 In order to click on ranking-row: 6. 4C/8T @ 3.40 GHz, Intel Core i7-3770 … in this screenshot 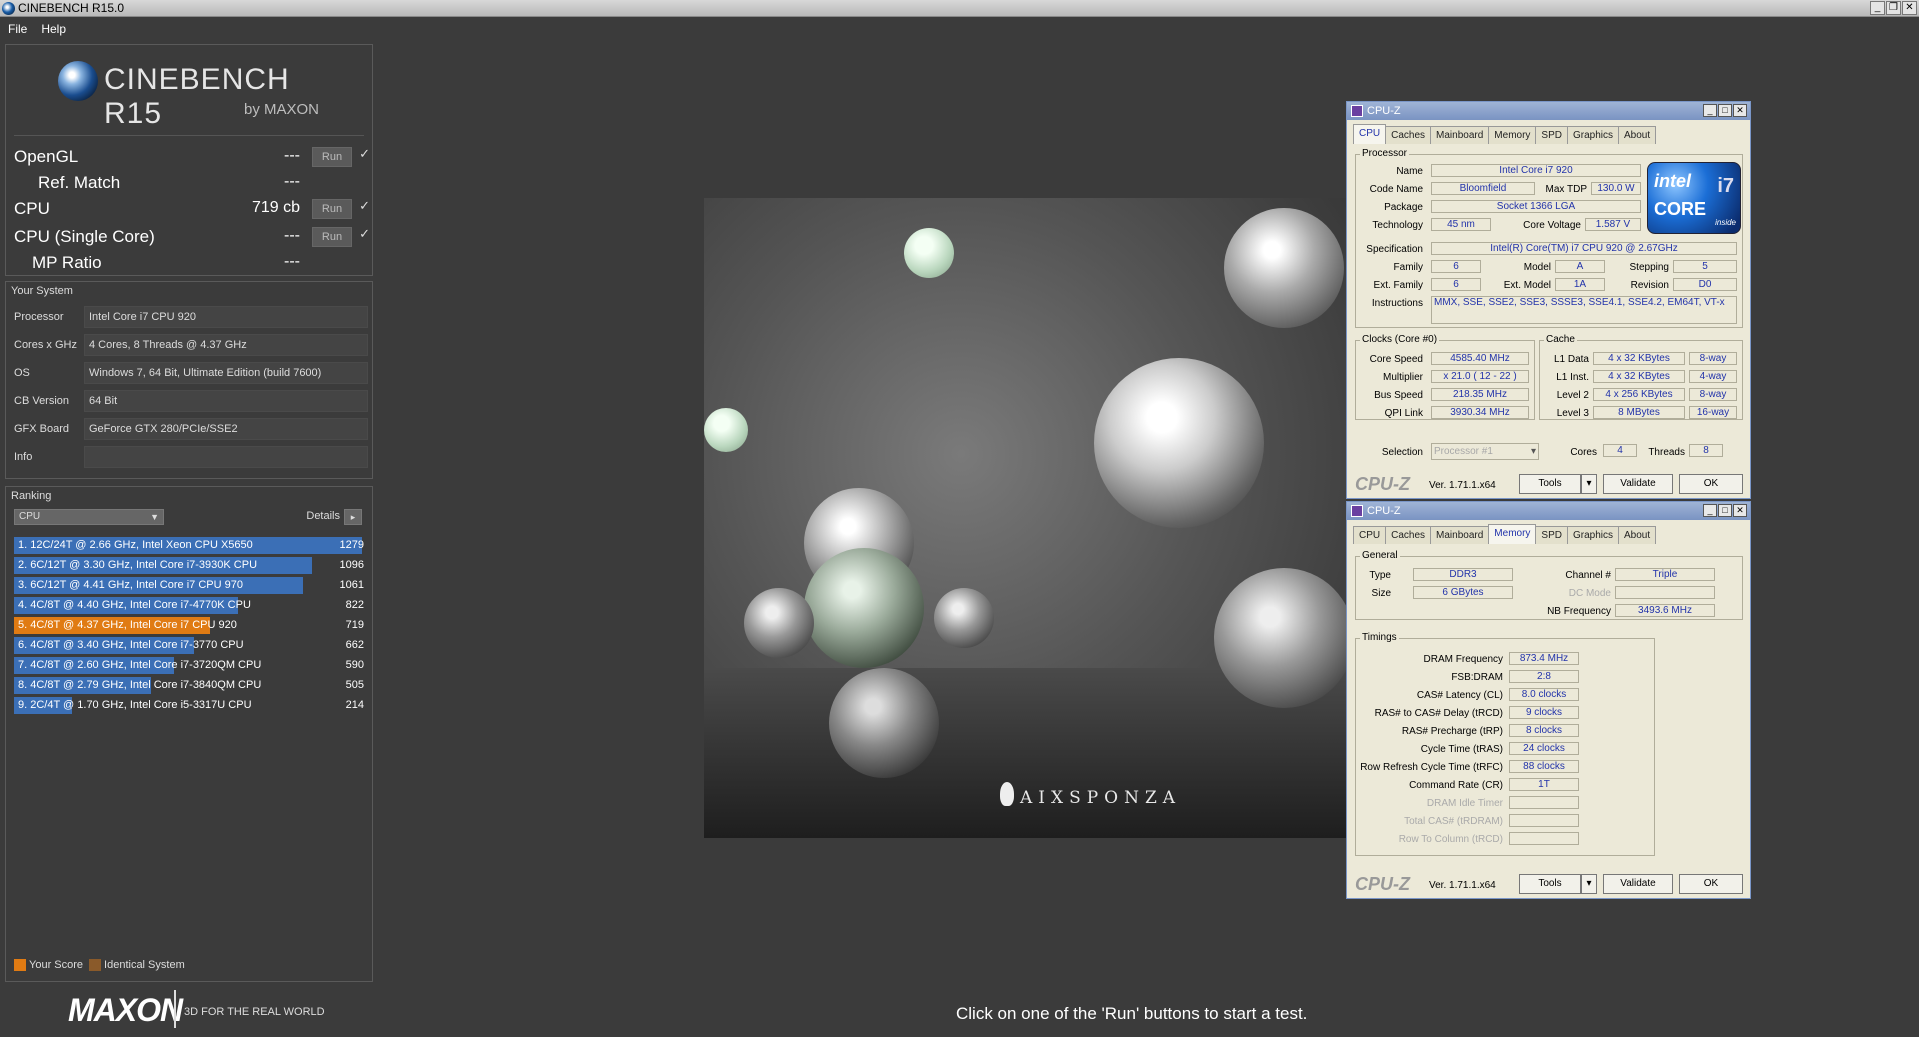, I will do `click(192, 645)`.